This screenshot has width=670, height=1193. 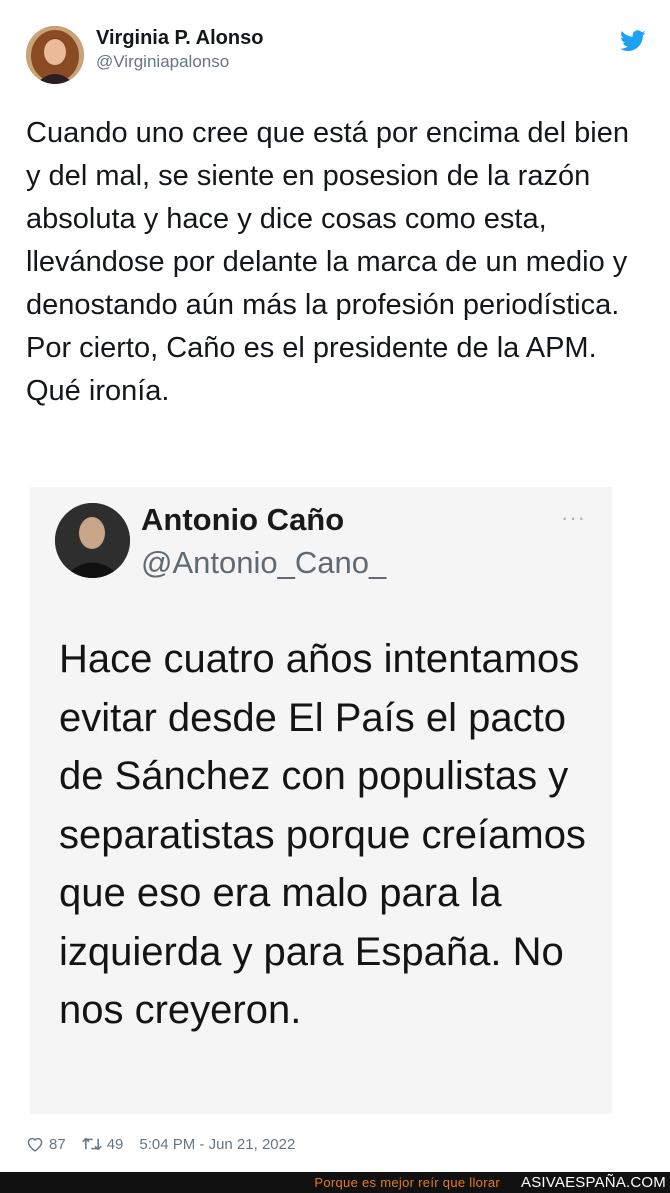 What do you see at coordinates (35, 1144) in the screenshot?
I see `heart-icon` at bounding box center [35, 1144].